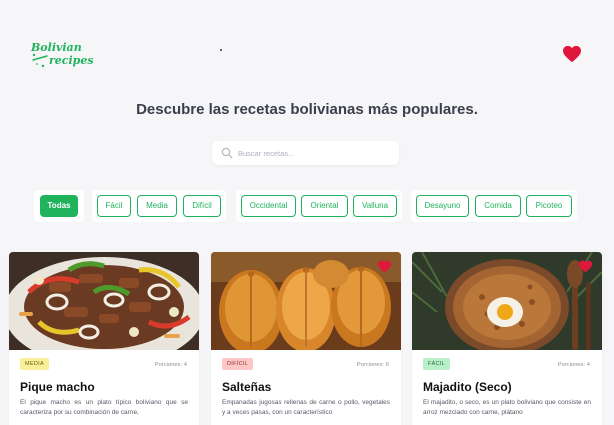  What do you see at coordinates (306, 301) in the screenshot?
I see `recipe-image-saltenas` at bounding box center [306, 301].